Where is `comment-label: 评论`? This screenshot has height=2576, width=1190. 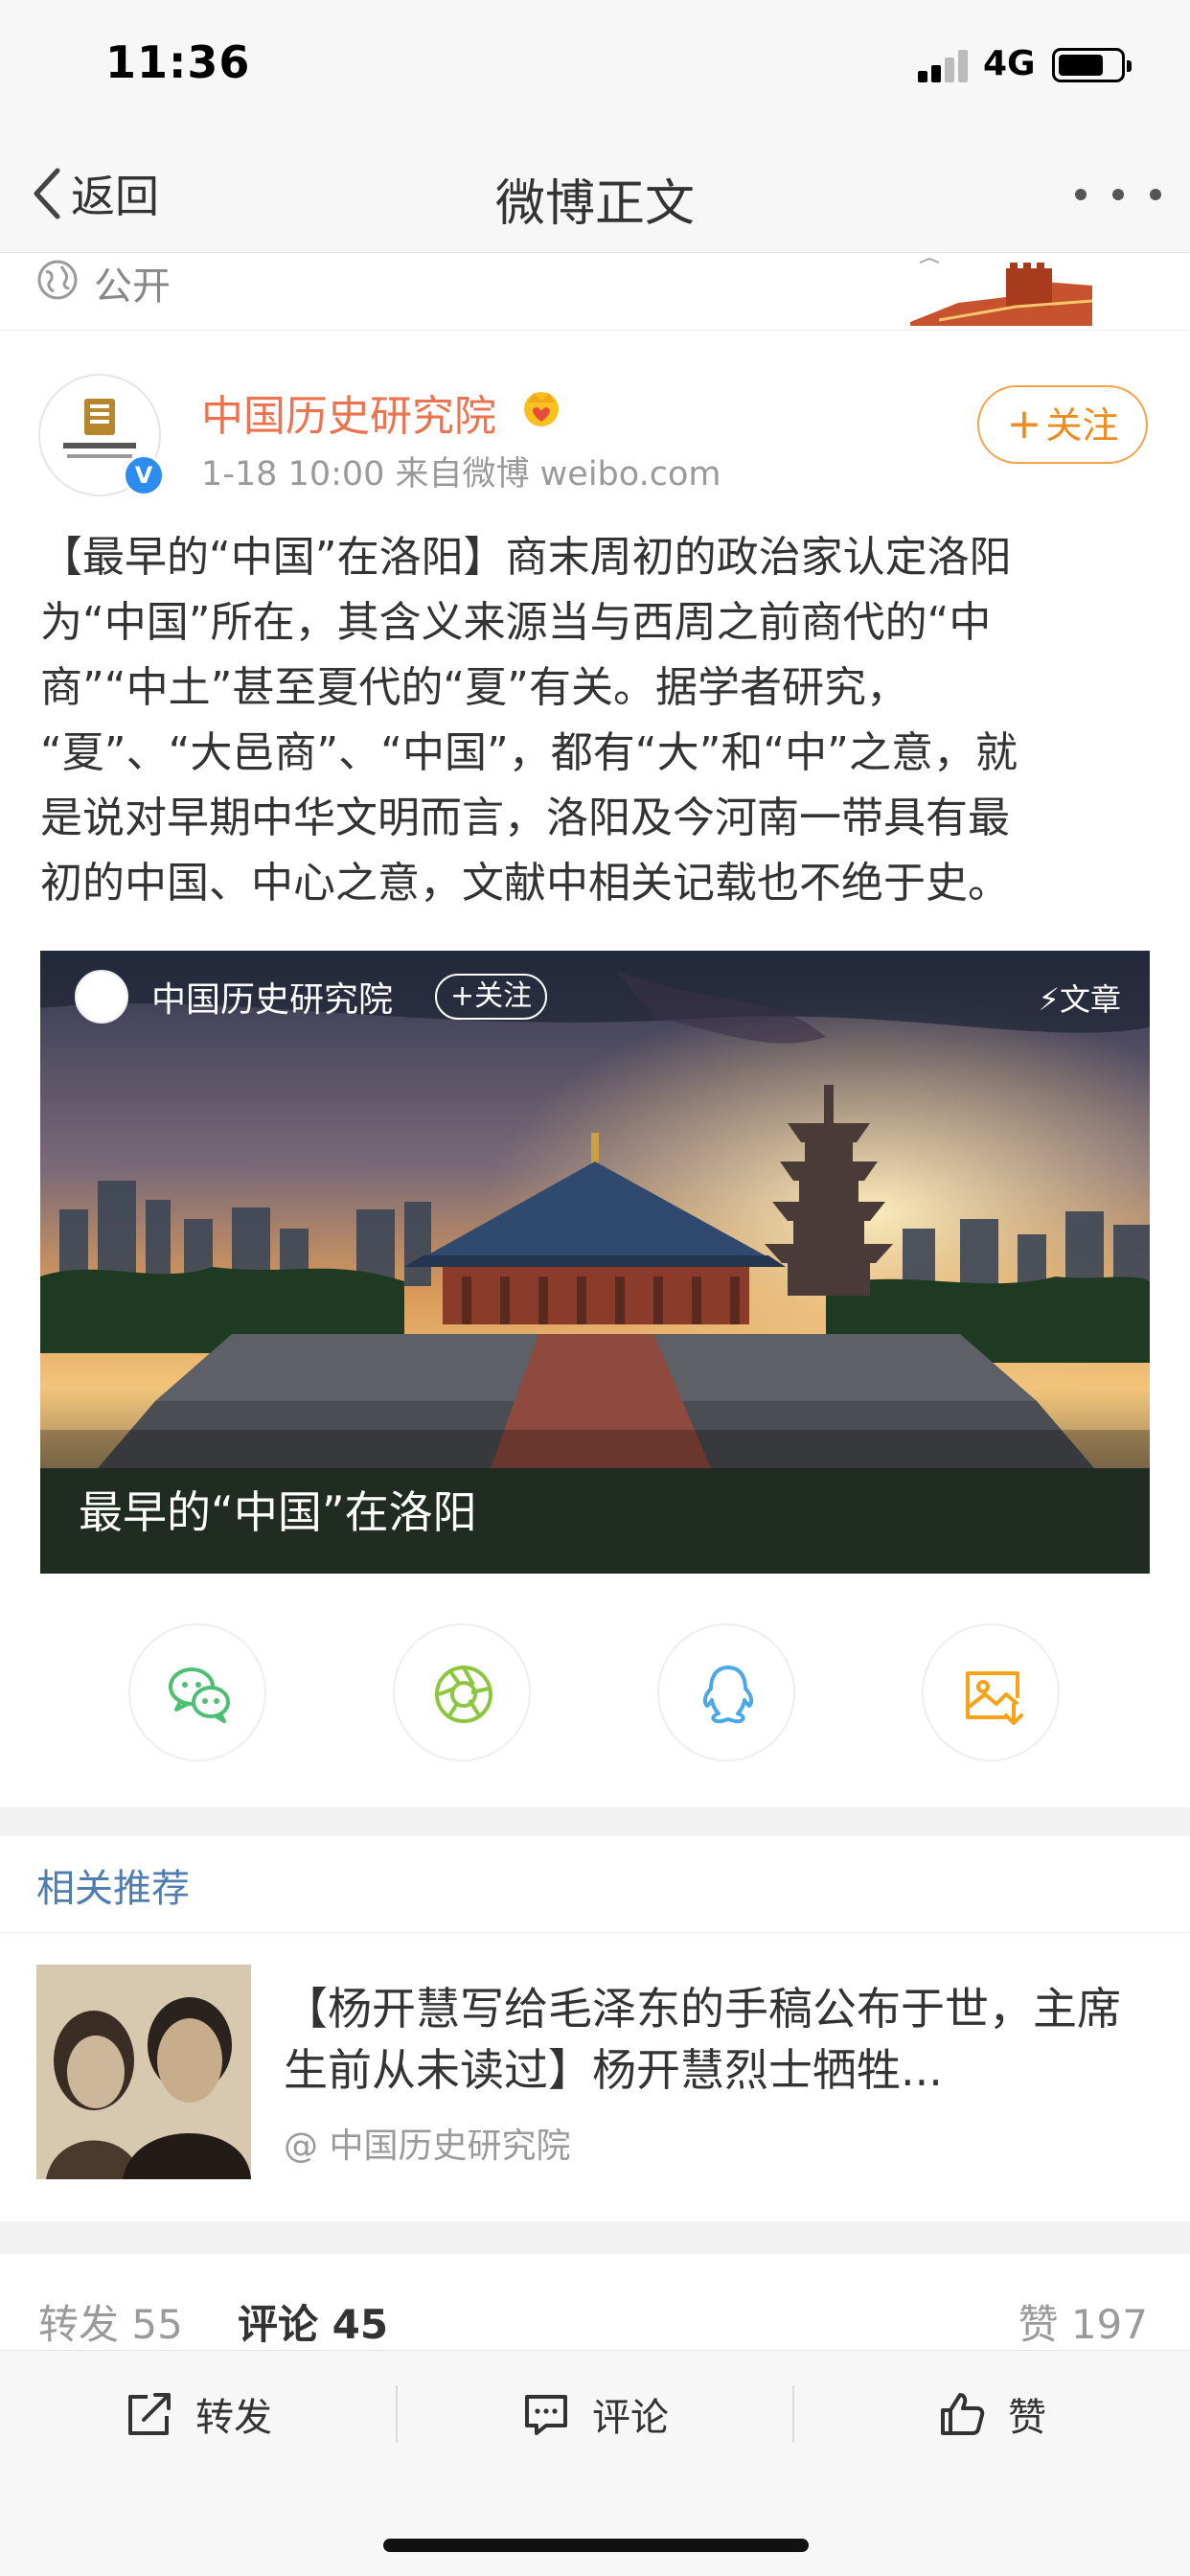
comment-label: 评论 is located at coordinates (631, 2418).